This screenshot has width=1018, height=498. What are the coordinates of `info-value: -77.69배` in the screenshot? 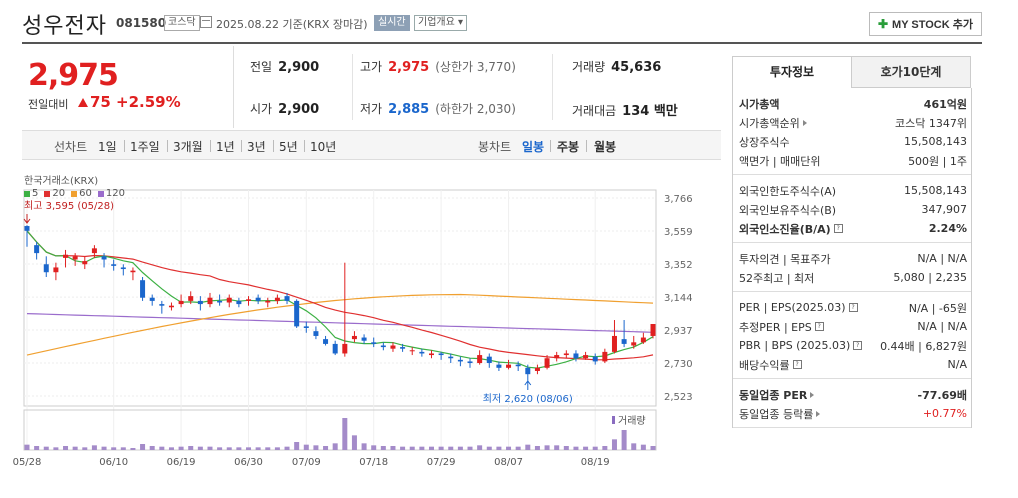 It's located at (942, 395).